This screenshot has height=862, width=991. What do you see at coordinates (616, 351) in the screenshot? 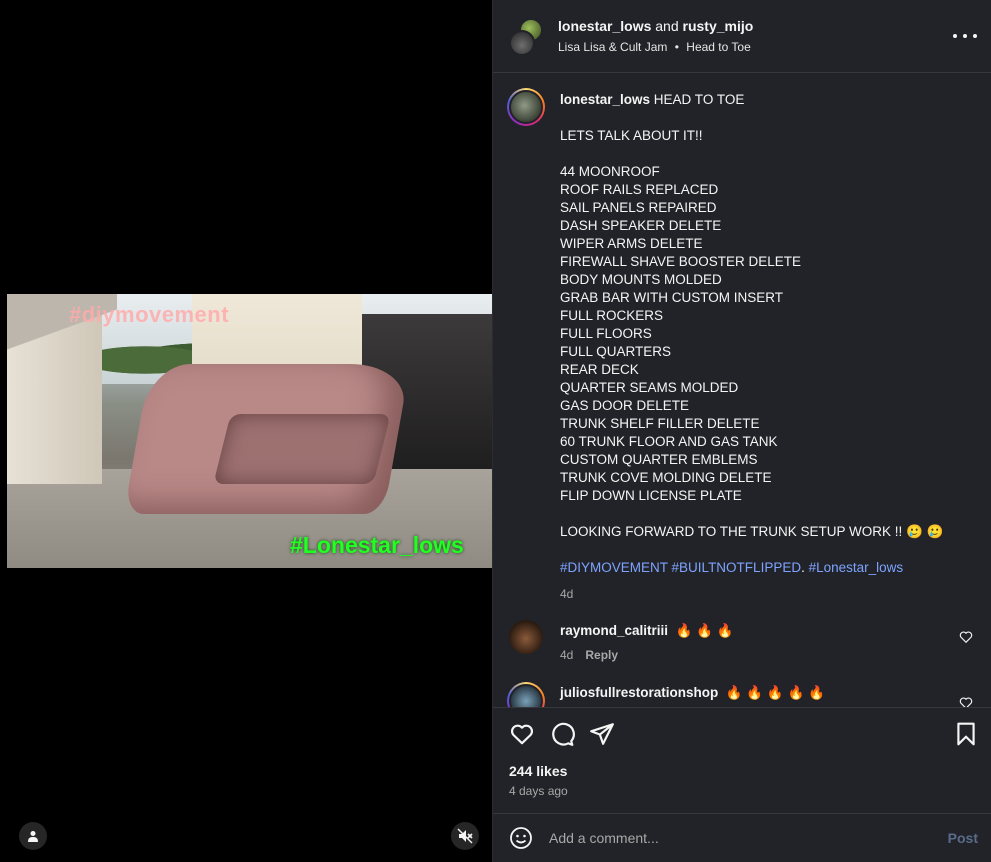
I see `caption-line: FULL QUARTERS` at bounding box center [616, 351].